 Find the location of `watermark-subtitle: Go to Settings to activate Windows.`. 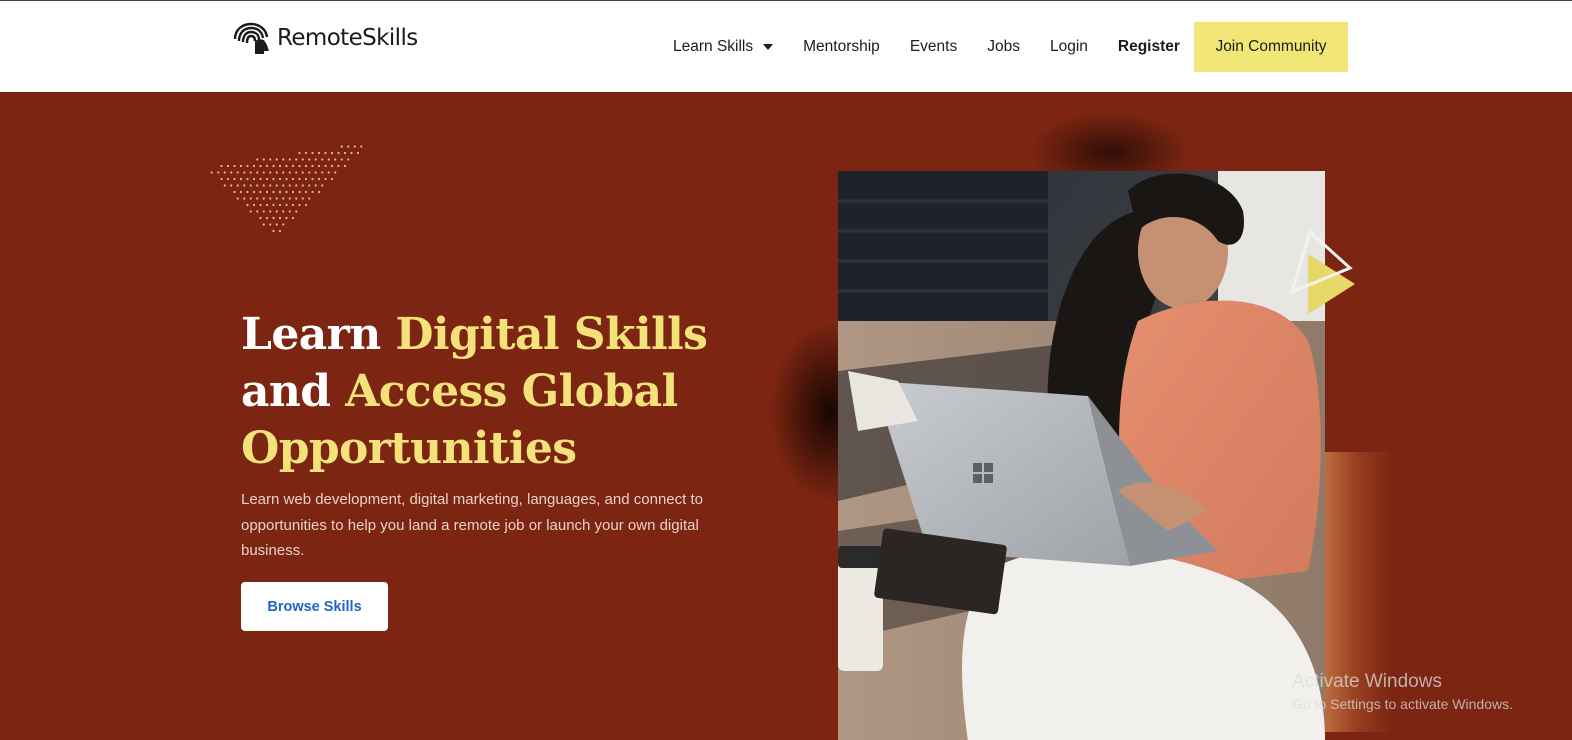

watermark-subtitle: Go to Settings to activate Windows. is located at coordinates (1402, 704).